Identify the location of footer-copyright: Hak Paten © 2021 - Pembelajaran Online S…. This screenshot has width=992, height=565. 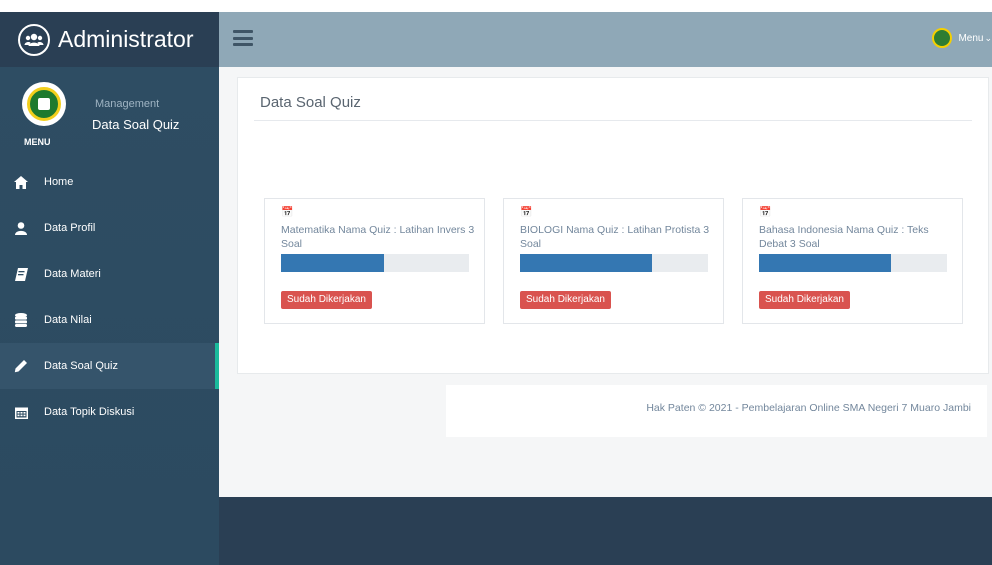
(808, 408).